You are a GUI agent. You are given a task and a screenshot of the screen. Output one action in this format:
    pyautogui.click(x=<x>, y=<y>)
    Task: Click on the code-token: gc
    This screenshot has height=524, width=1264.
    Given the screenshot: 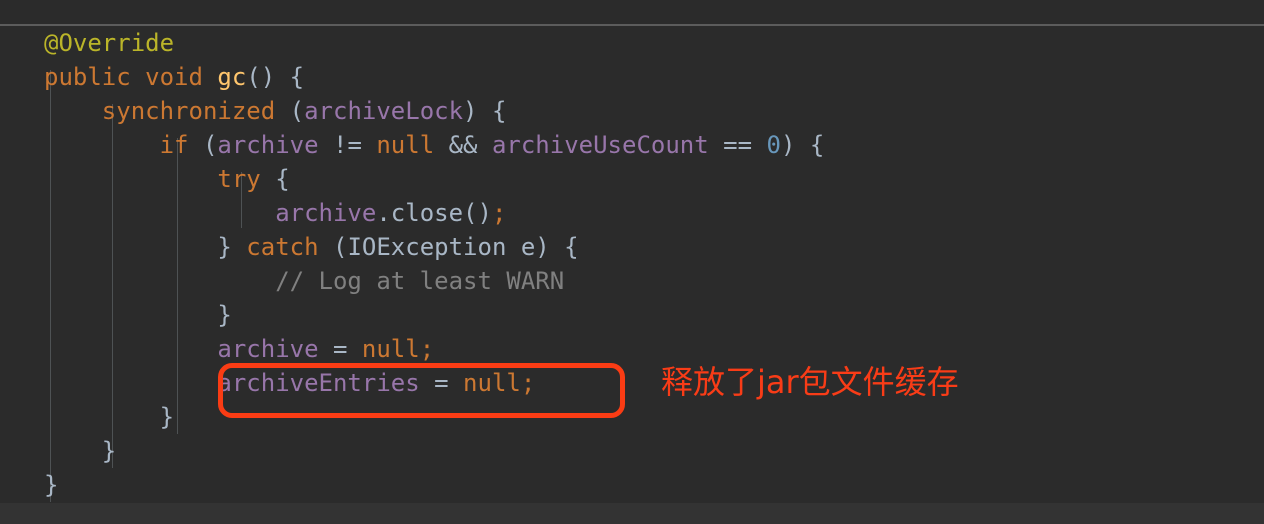 What is the action you would take?
    pyautogui.click(x=232, y=77)
    